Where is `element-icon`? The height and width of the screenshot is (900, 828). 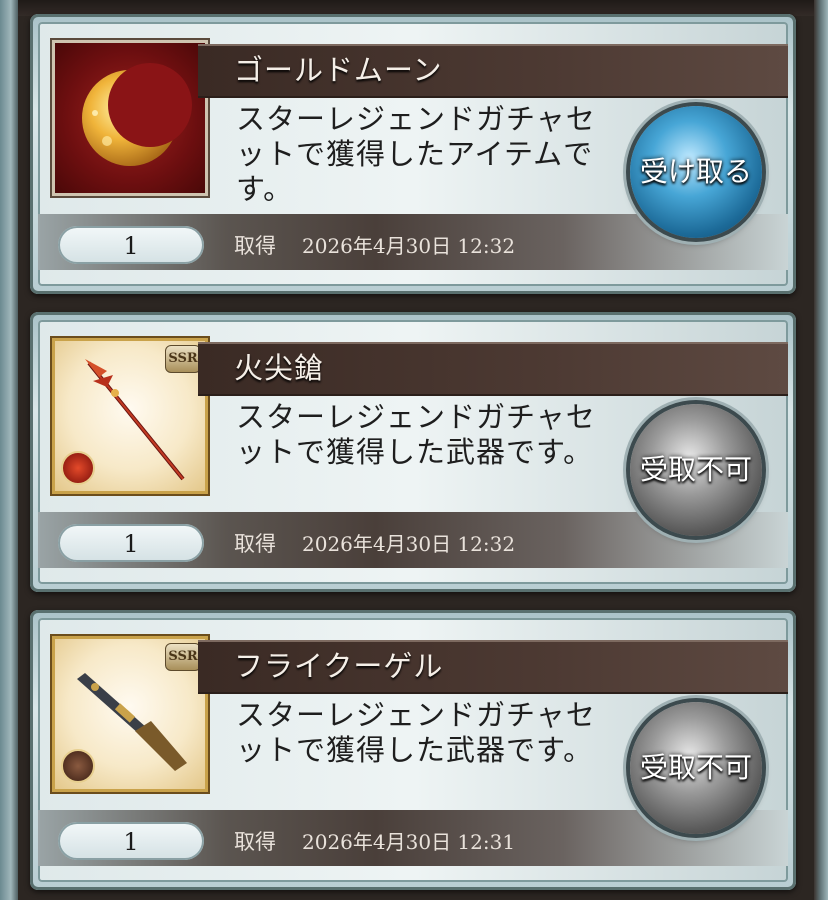 element-icon is located at coordinates (78, 766).